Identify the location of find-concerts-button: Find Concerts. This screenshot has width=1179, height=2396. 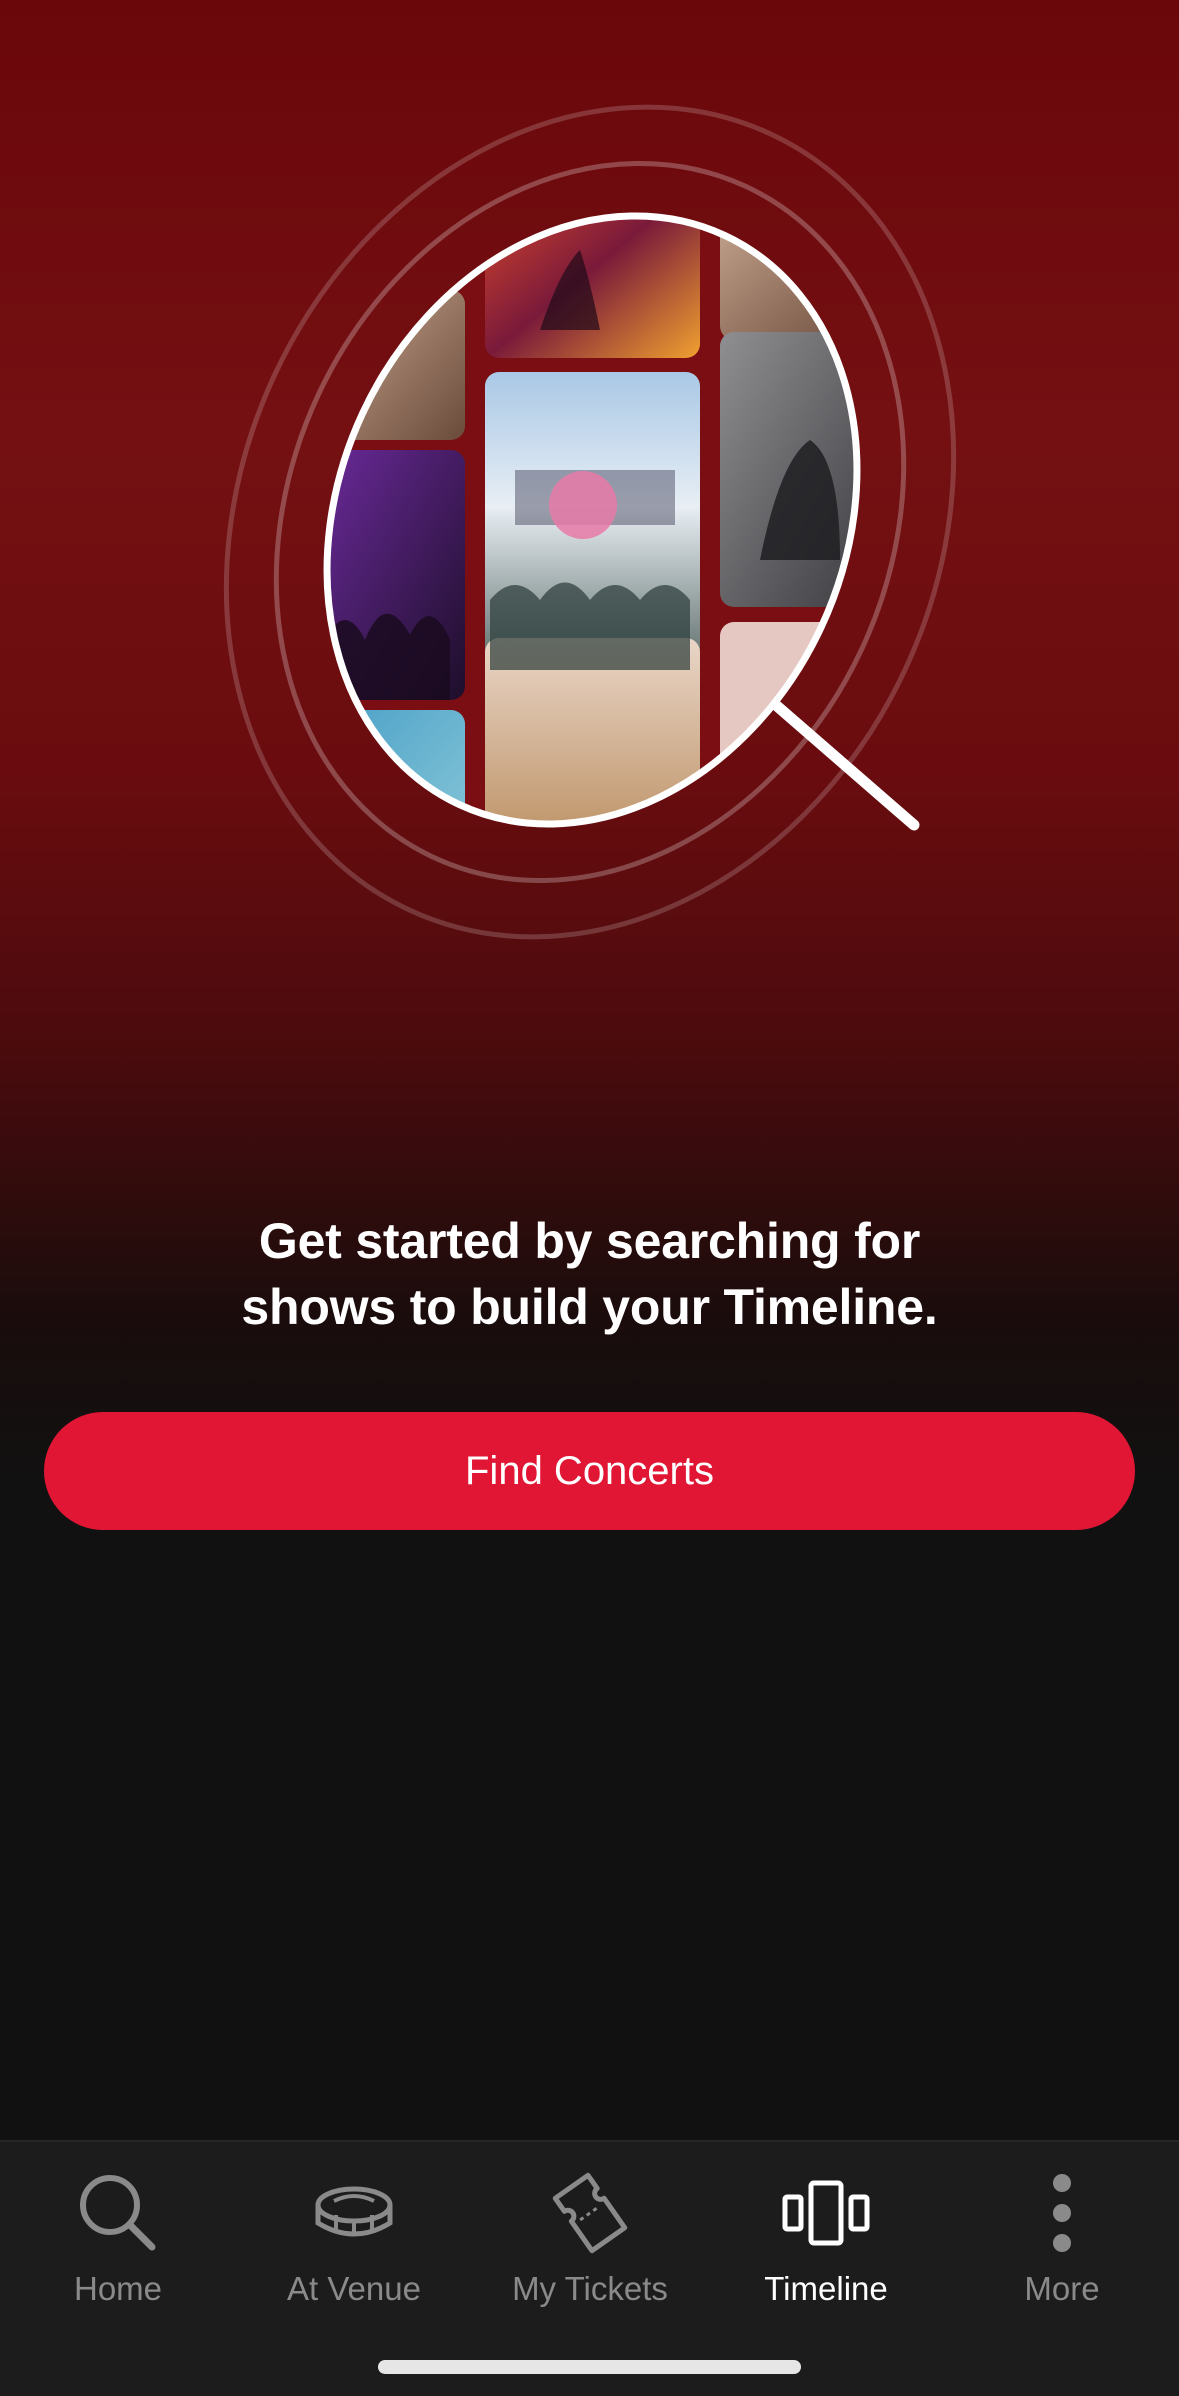
(589, 1471).